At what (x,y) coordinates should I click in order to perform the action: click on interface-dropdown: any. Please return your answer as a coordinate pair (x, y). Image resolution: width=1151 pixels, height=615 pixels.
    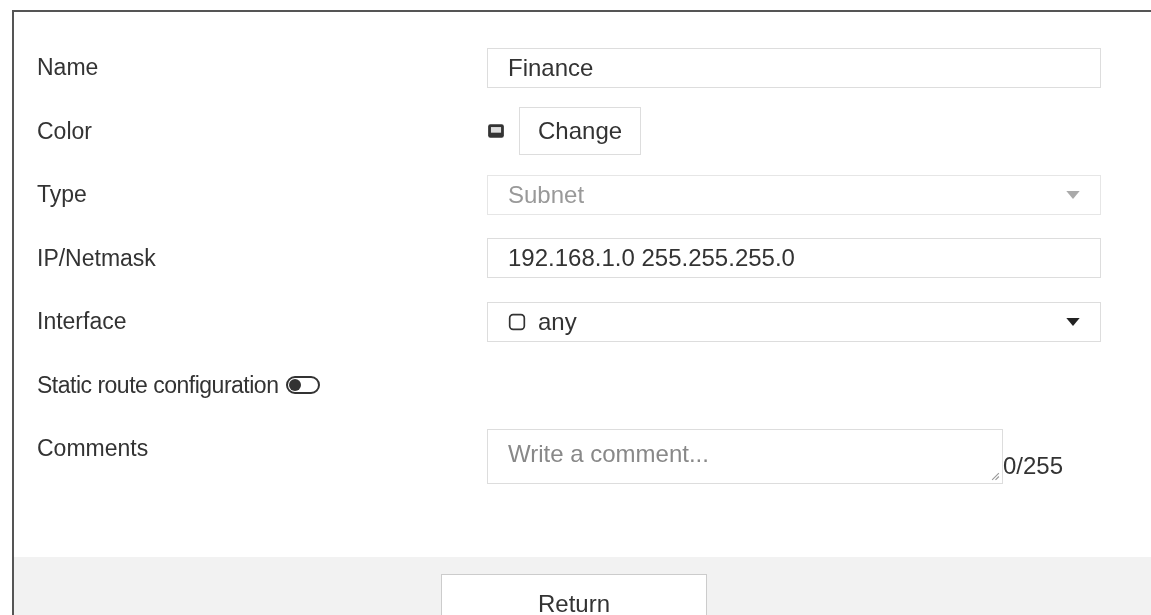
    Looking at the image, I should click on (794, 321).